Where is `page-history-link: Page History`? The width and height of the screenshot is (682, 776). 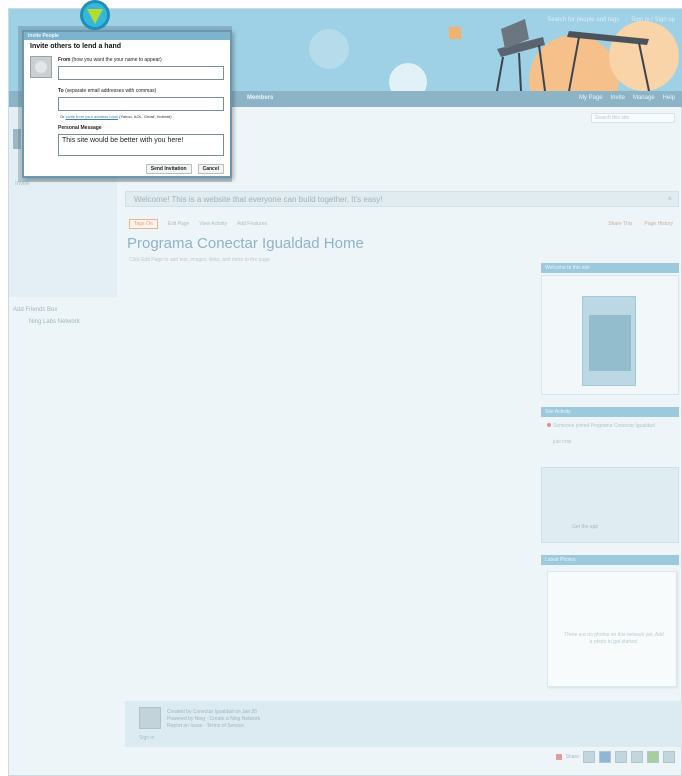 page-history-link: Page History is located at coordinates (658, 224).